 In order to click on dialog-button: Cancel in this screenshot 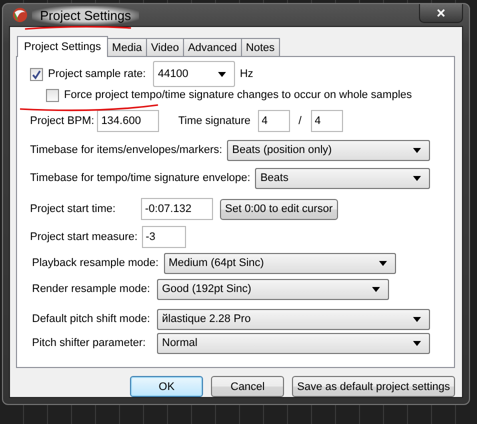, I will do `click(247, 386)`.